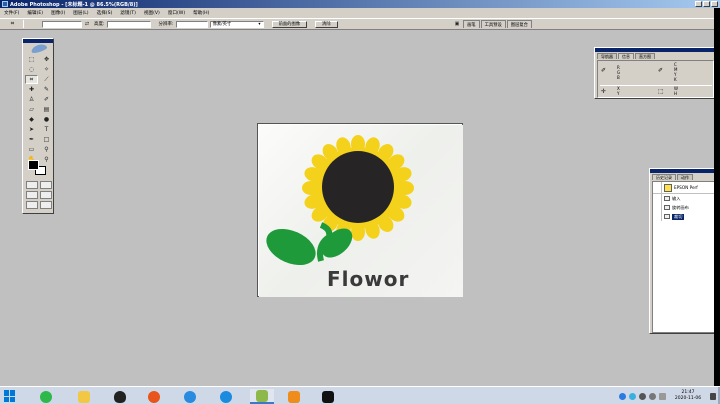 This screenshot has height=404, width=720. Describe the element at coordinates (46, 205) in the screenshot. I see `jump-to-imageready-button` at that location.